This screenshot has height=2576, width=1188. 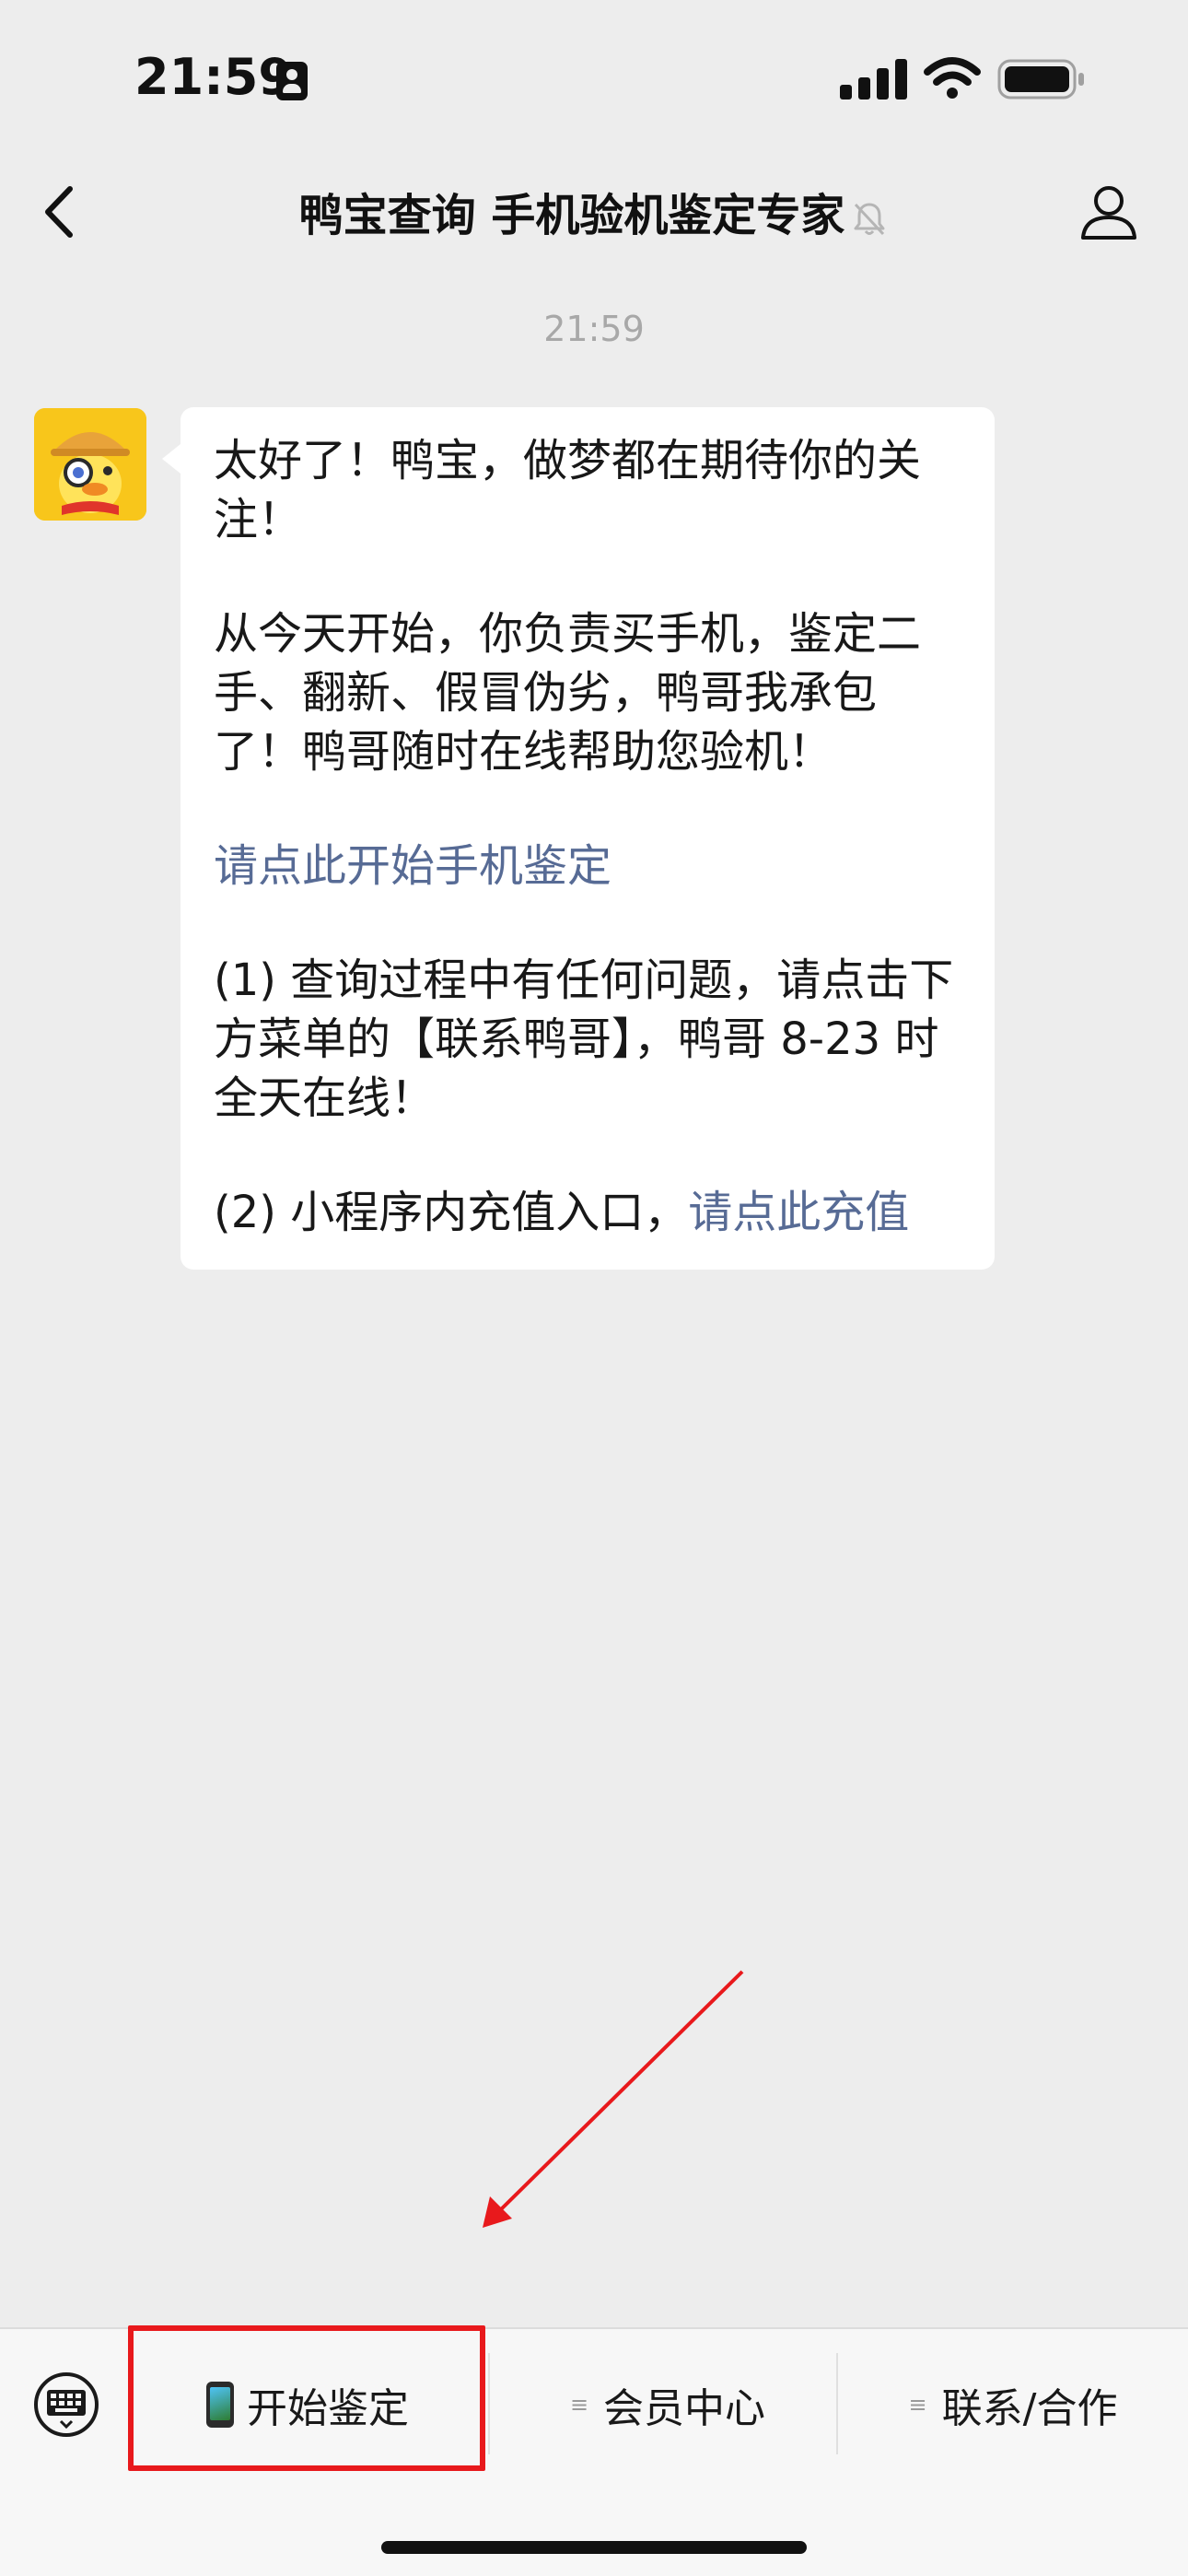 What do you see at coordinates (66, 2404) in the screenshot?
I see `keyboard-icon` at bounding box center [66, 2404].